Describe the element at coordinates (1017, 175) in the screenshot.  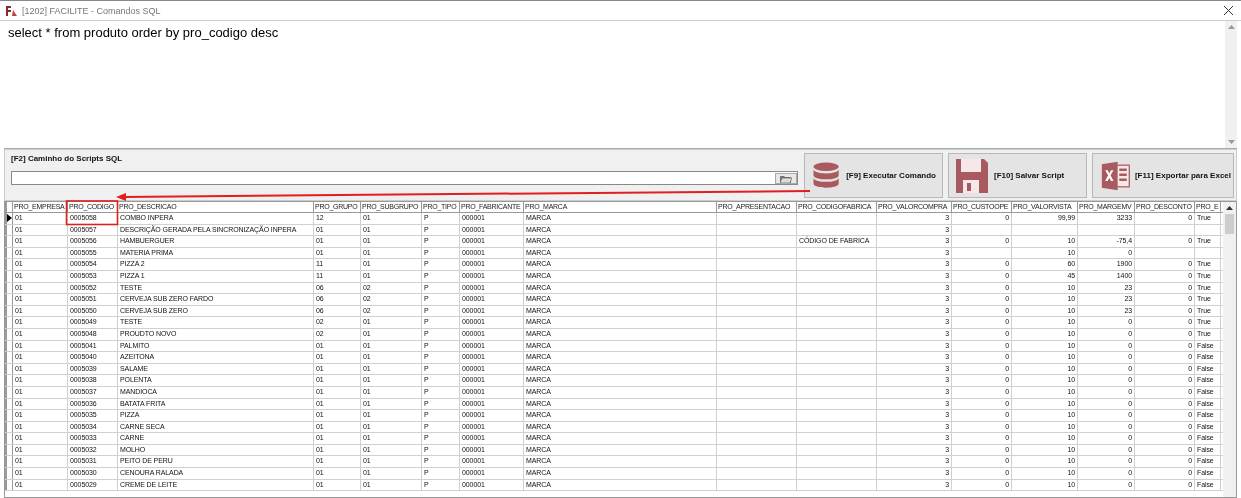
I see `toolbar-button: [F10] Salvar Script` at that location.